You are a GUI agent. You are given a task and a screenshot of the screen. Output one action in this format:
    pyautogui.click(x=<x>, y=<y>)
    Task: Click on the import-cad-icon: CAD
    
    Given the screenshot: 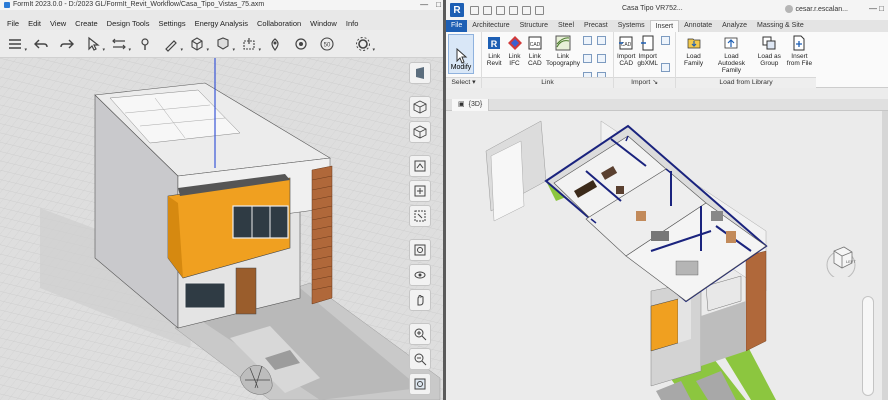 What is the action you would take?
    pyautogui.click(x=626, y=42)
    